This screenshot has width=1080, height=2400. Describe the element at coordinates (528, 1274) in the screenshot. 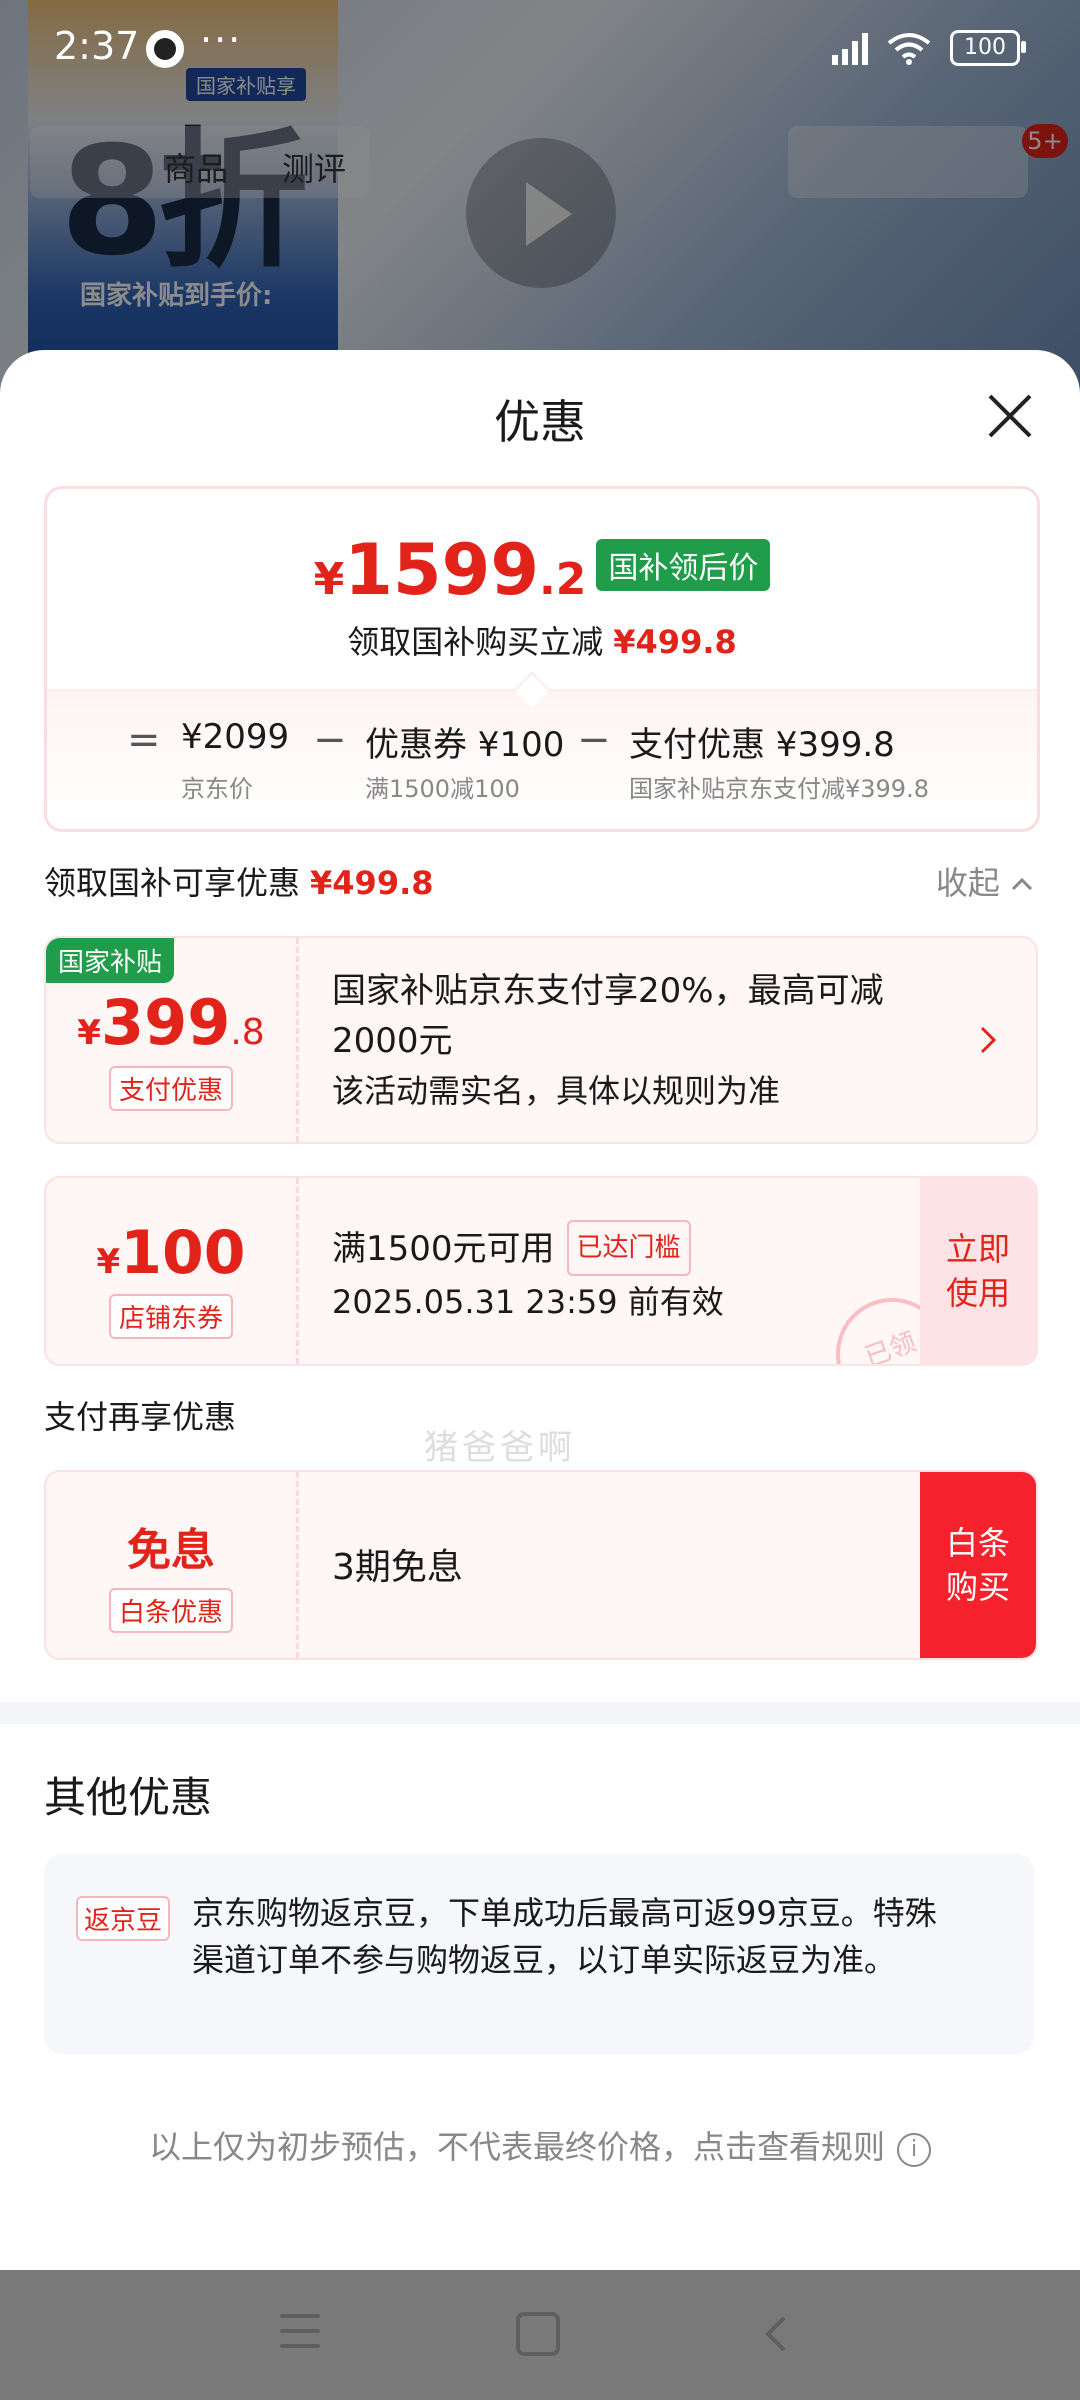

I see `coupon-description: 满1500元可用 已达门槛 2025.05.31 23:59 前有效` at that location.